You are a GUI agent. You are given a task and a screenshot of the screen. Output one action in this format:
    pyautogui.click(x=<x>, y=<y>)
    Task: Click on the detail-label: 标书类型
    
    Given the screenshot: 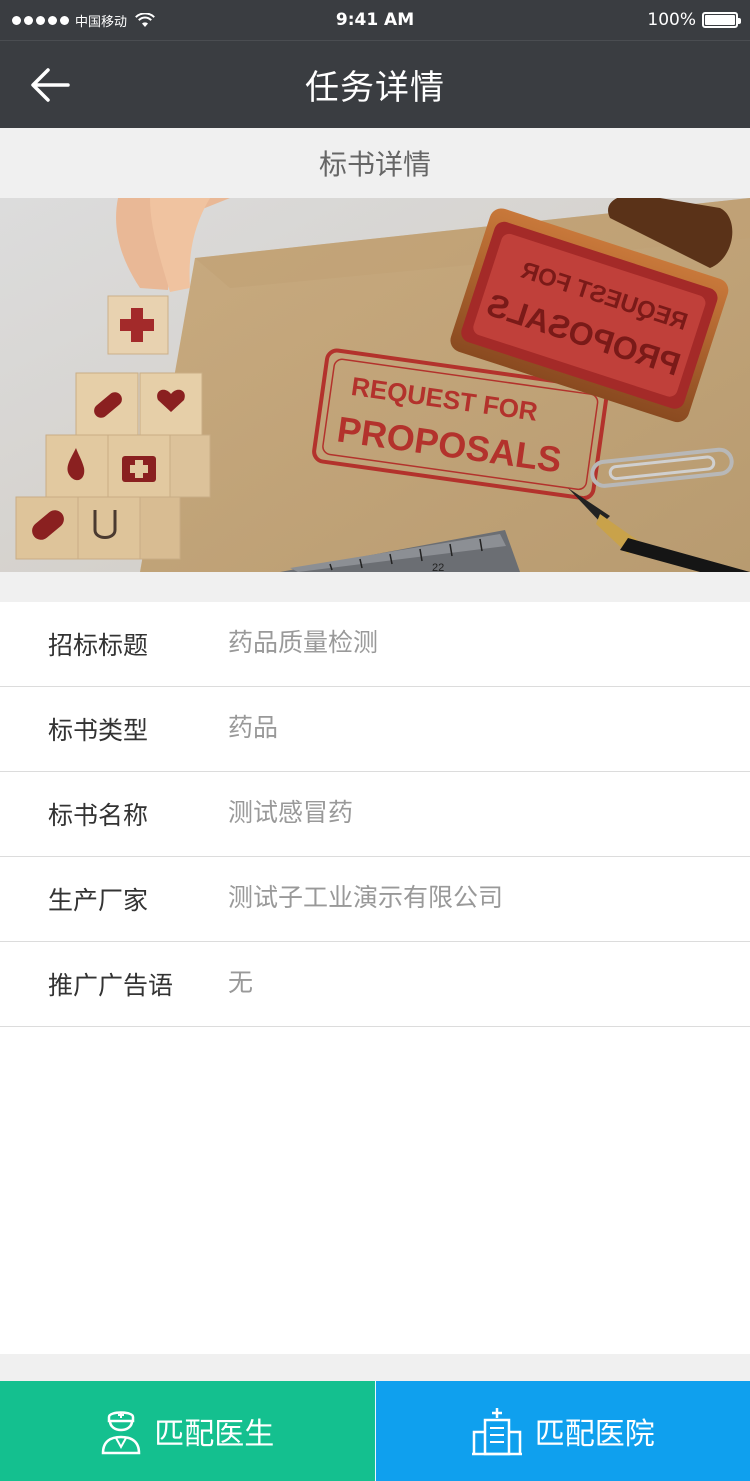 What is the action you would take?
    pyautogui.click(x=98, y=730)
    